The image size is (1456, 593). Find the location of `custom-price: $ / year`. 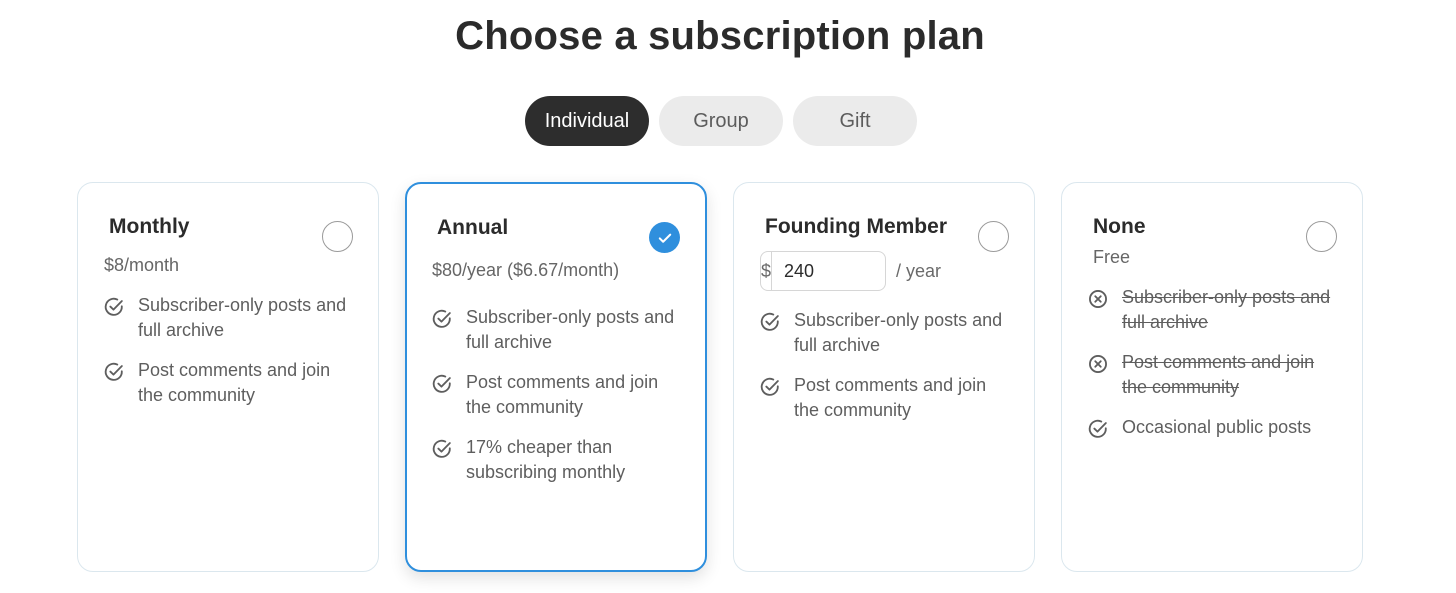

custom-price: $ / year is located at coordinates (850, 271).